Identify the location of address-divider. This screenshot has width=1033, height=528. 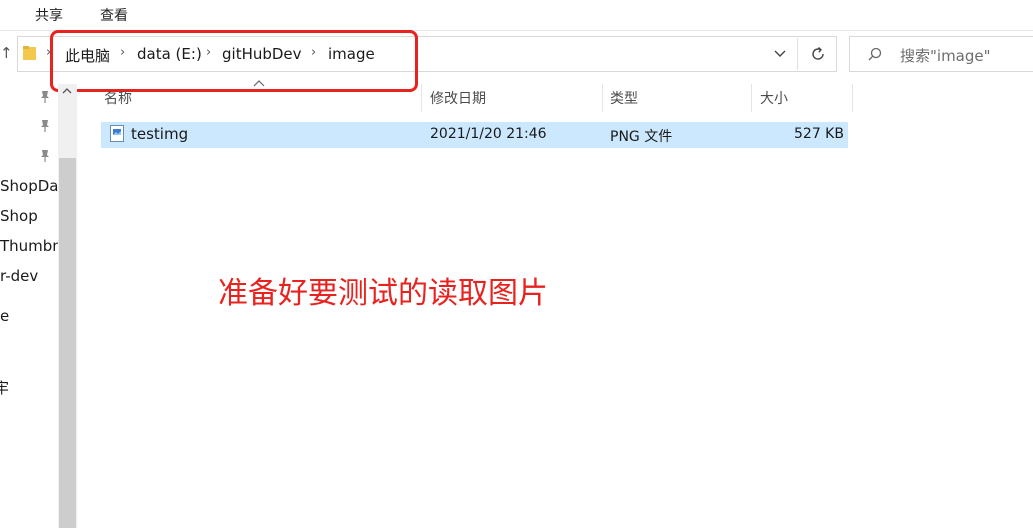
(797, 54).